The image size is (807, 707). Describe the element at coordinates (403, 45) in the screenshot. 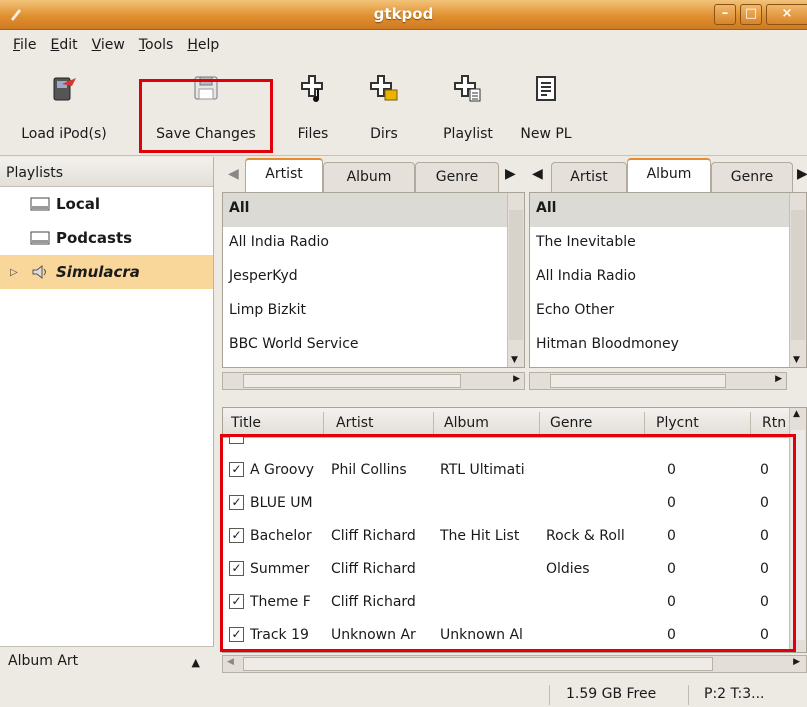

I see `menu-bar: File Edit View Tools Help` at that location.